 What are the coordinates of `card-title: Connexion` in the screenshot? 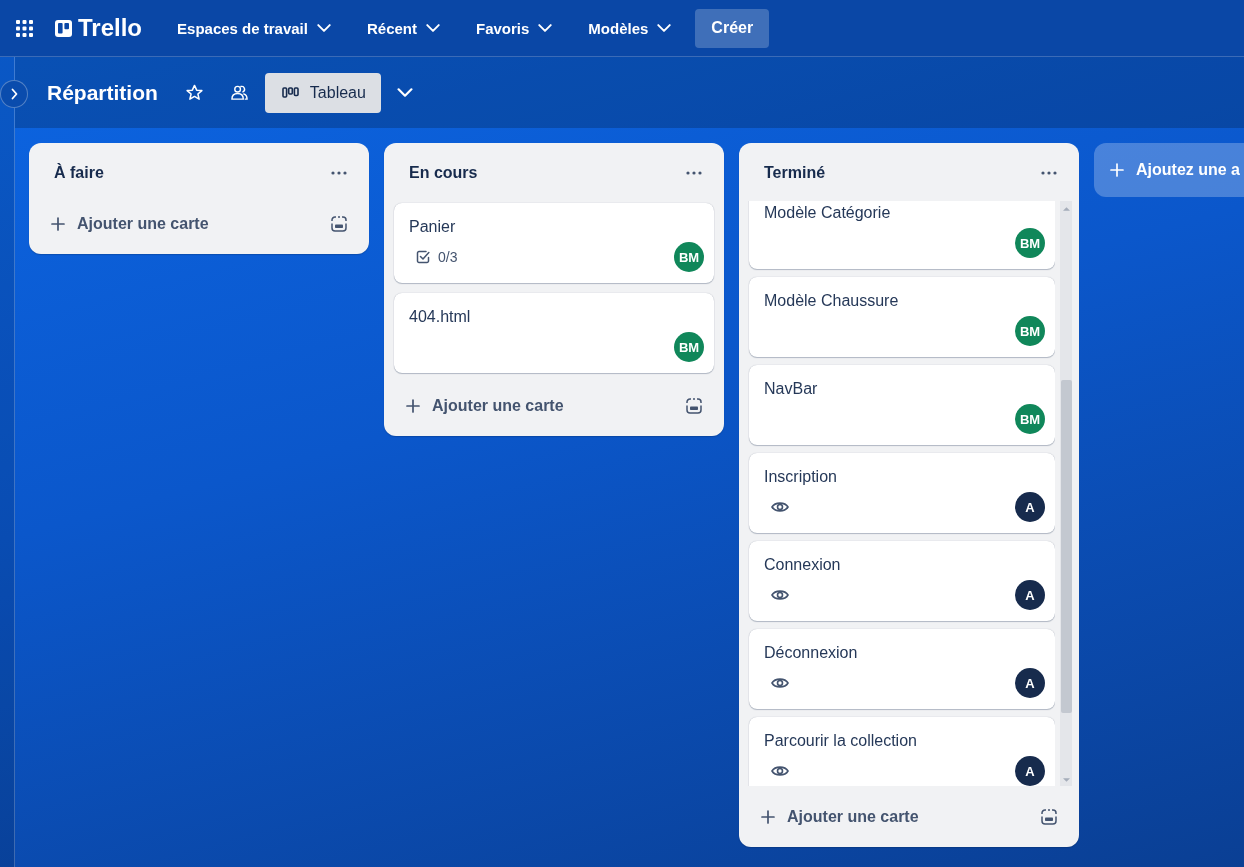 It's located at (803, 565).